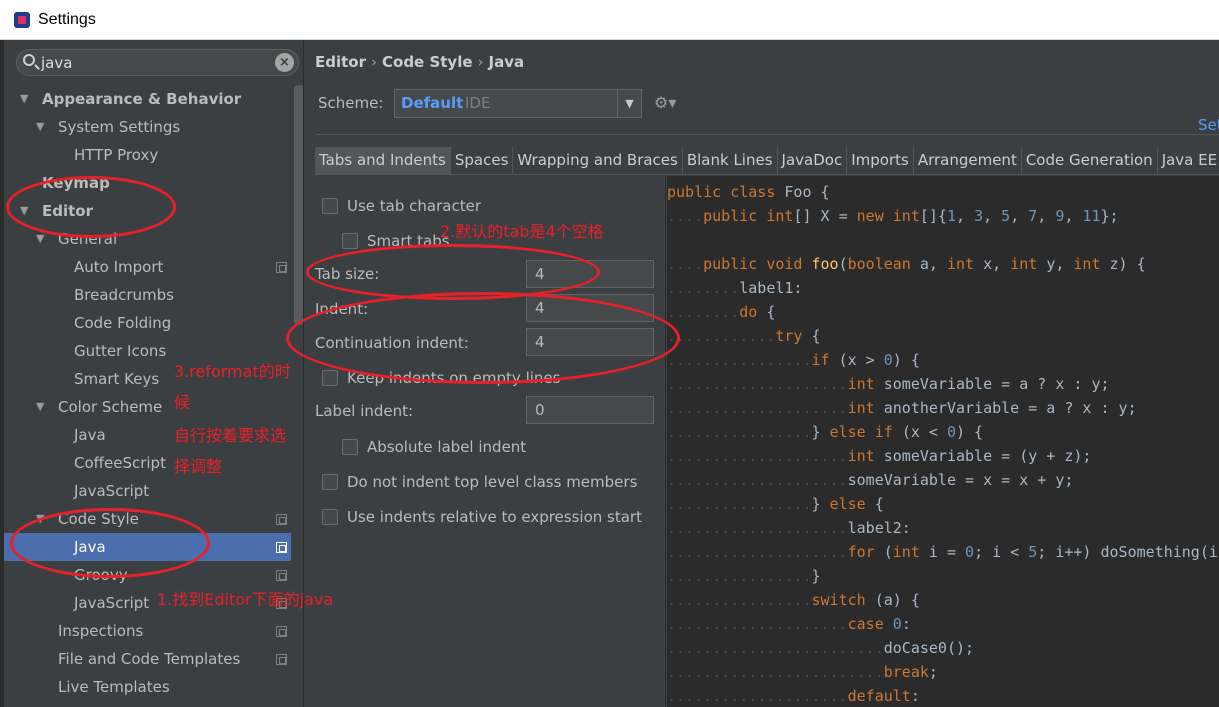 The image size is (1219, 707). What do you see at coordinates (748, 192) in the screenshot?
I see `code-line: public class Foo {` at bounding box center [748, 192].